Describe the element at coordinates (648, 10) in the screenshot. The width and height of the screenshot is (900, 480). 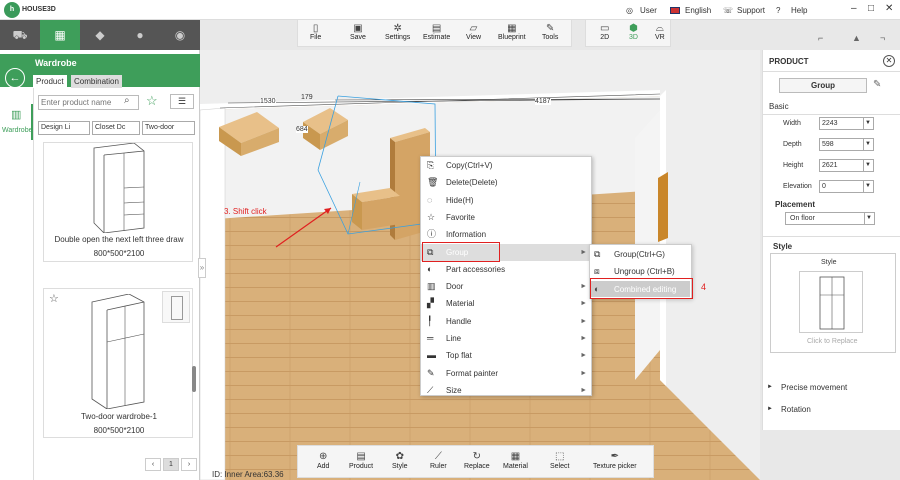
I see `user-link: User` at that location.